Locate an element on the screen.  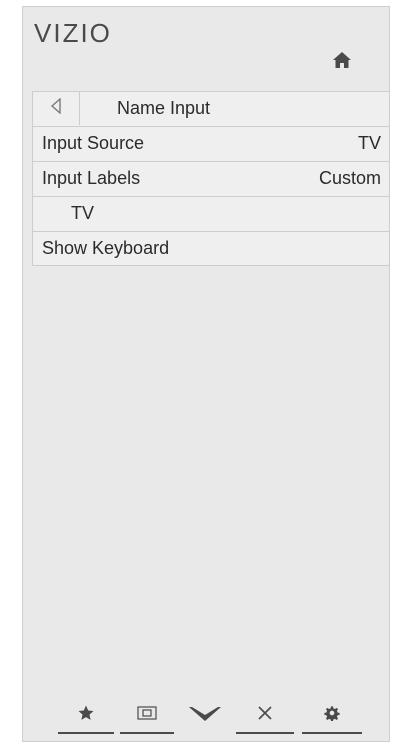
back-arrow-icon is located at coordinates (56, 108).